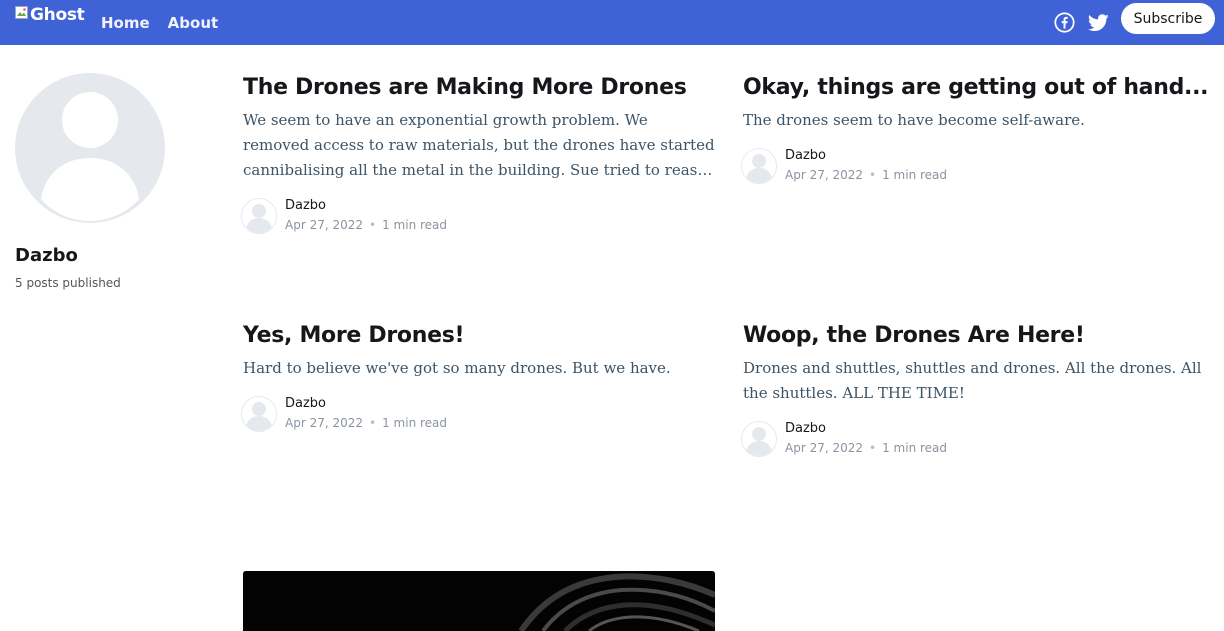 The width and height of the screenshot is (1224, 631). Describe the element at coordinates (612, 22) in the screenshot. I see `site-header: Ghost Home About Subscribe` at that location.